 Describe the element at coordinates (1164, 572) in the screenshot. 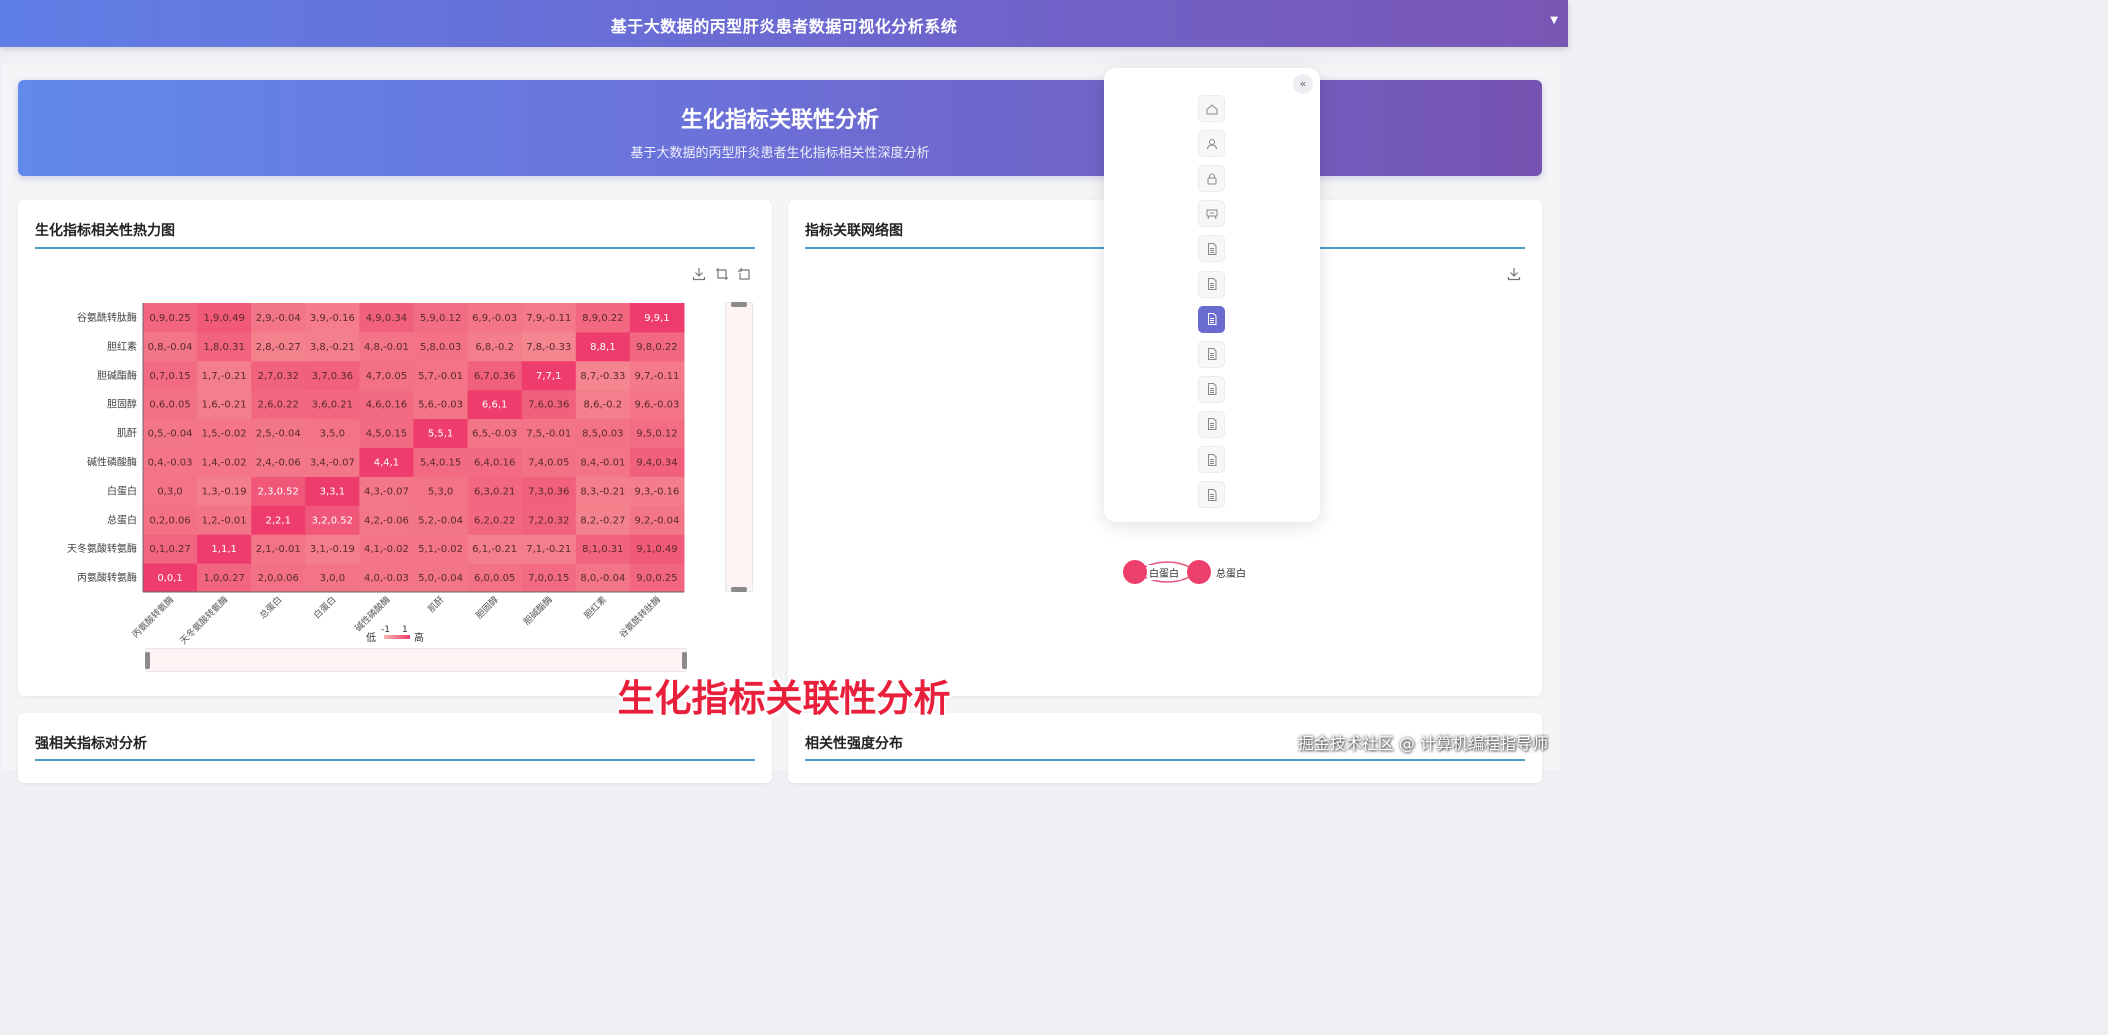

I see `network-node-label: 白蛋白` at that location.